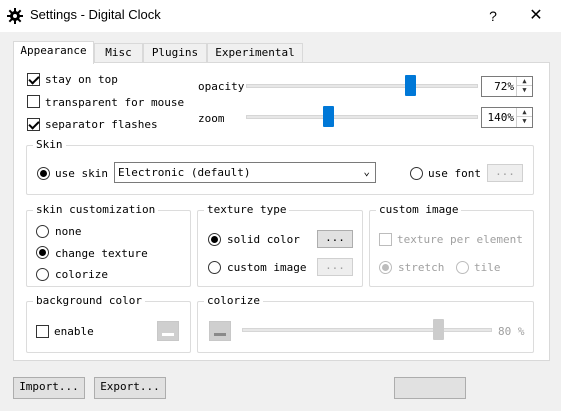  I want to click on tile-label: tile, so click(487, 267).